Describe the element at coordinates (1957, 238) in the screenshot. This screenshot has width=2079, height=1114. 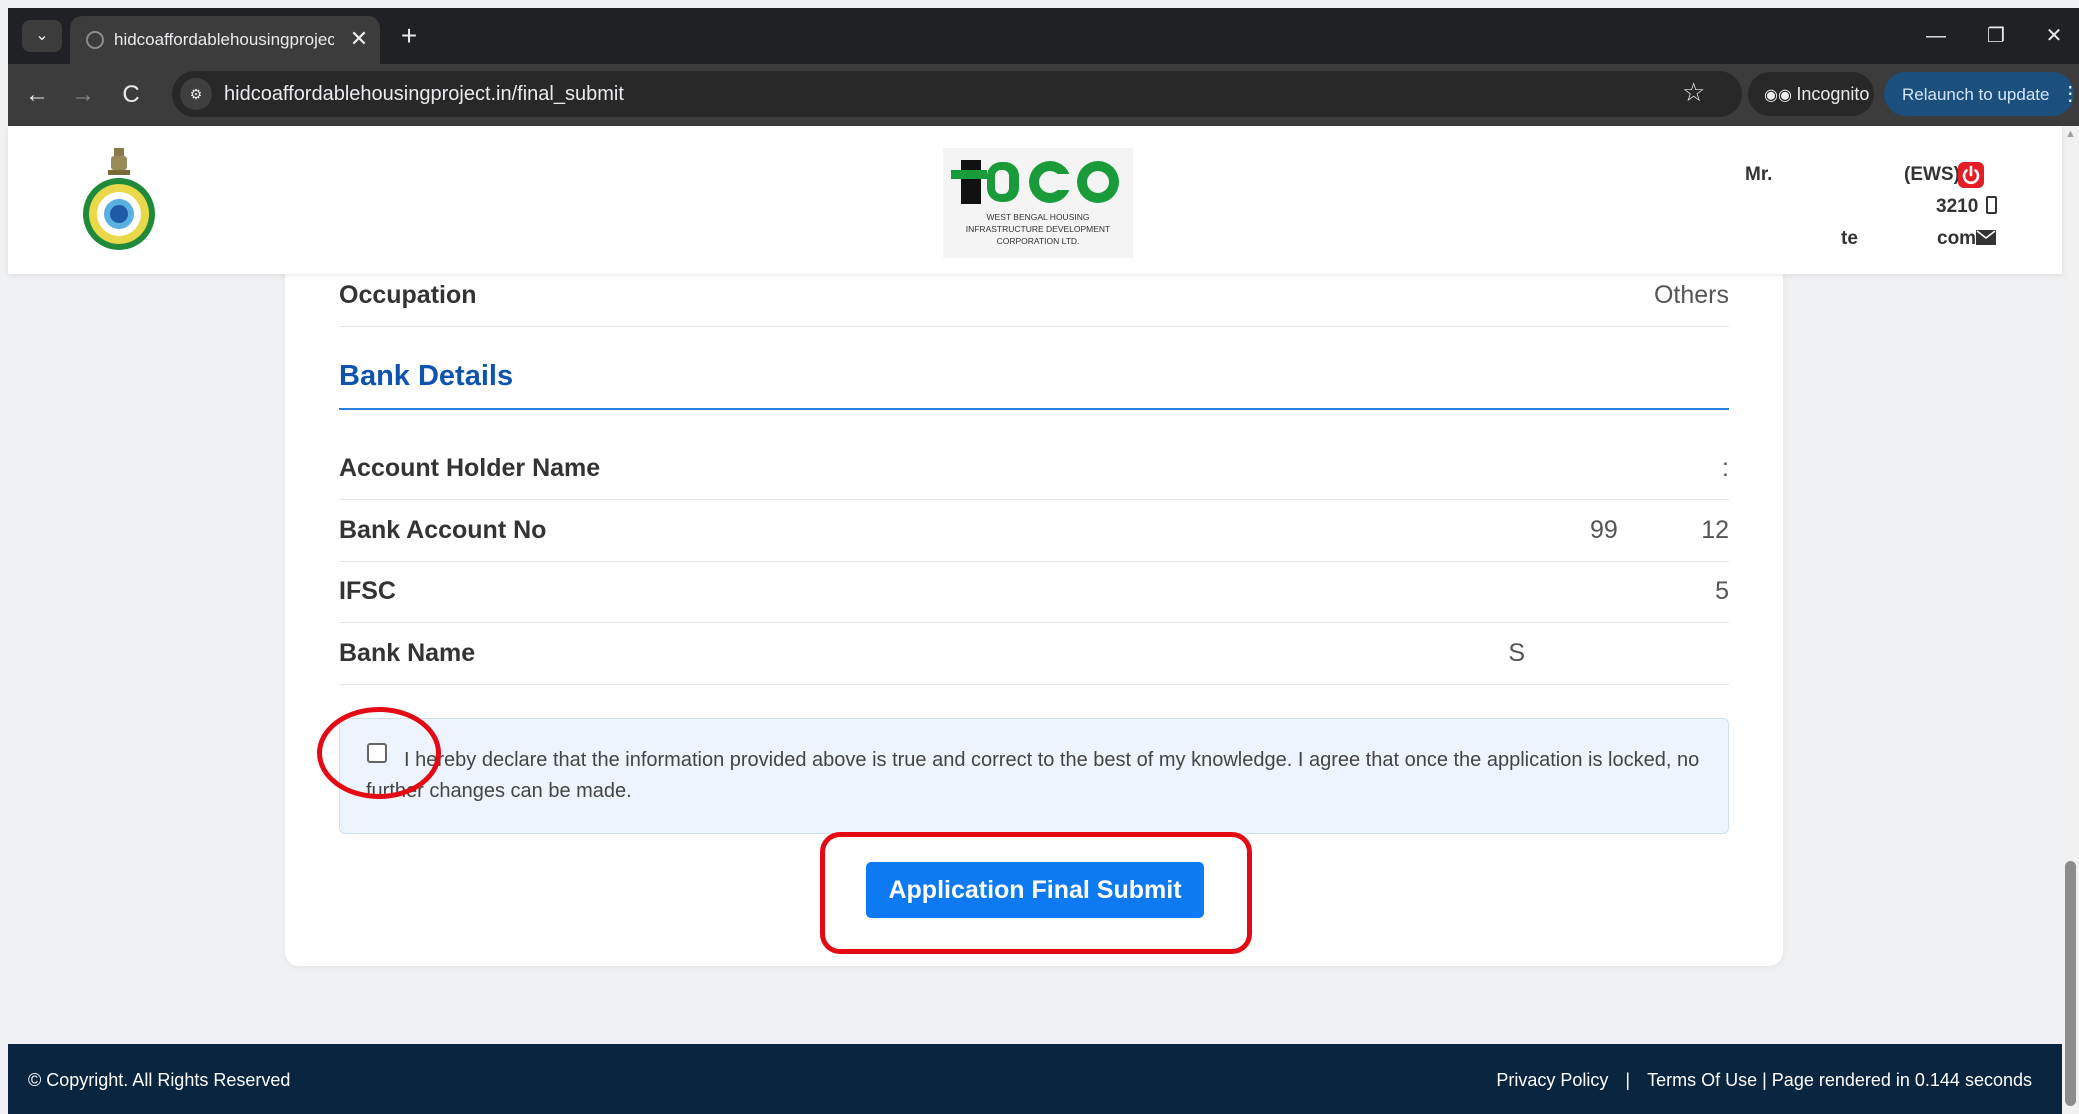
I see `user-email-suffix: com` at that location.